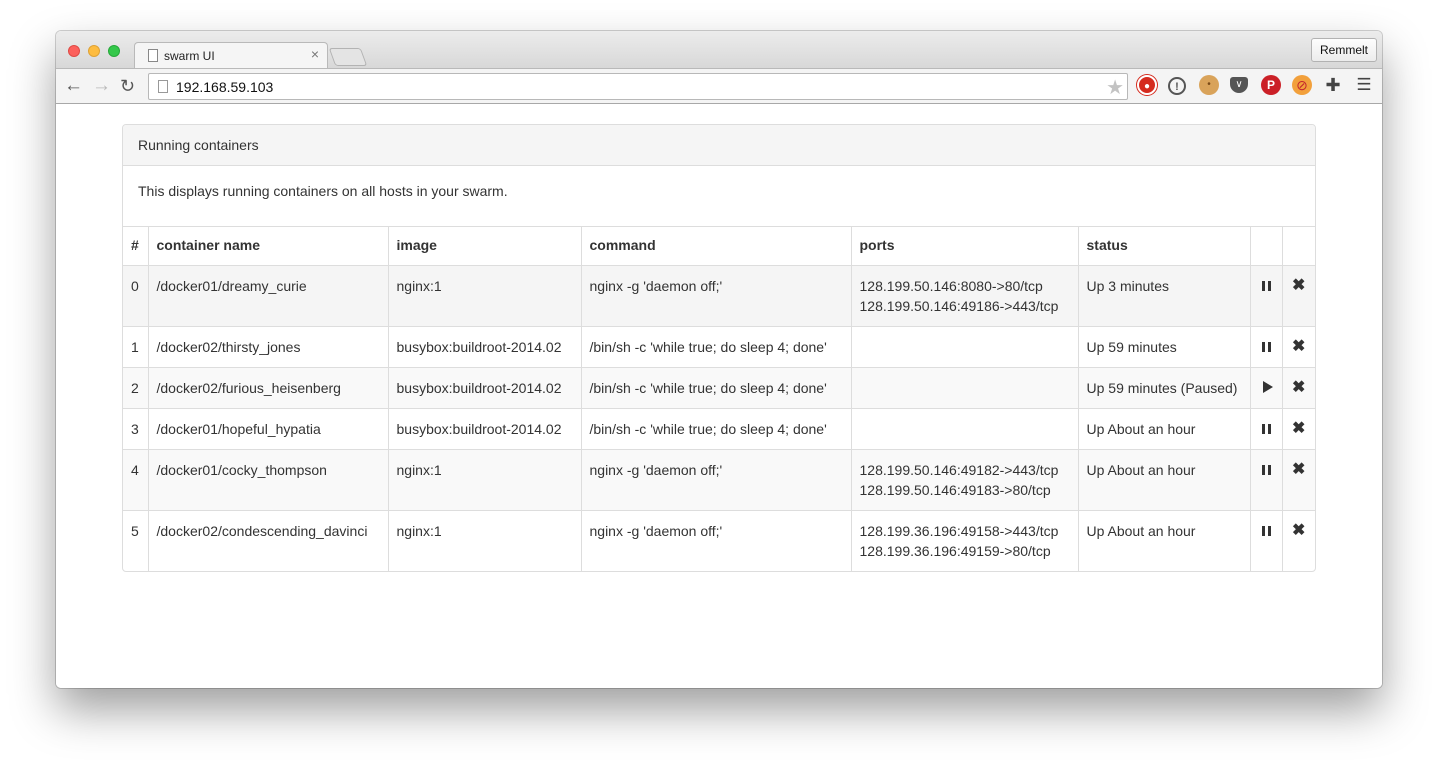  What do you see at coordinates (136, 246) in the screenshot?
I see `column-header-index: #` at bounding box center [136, 246].